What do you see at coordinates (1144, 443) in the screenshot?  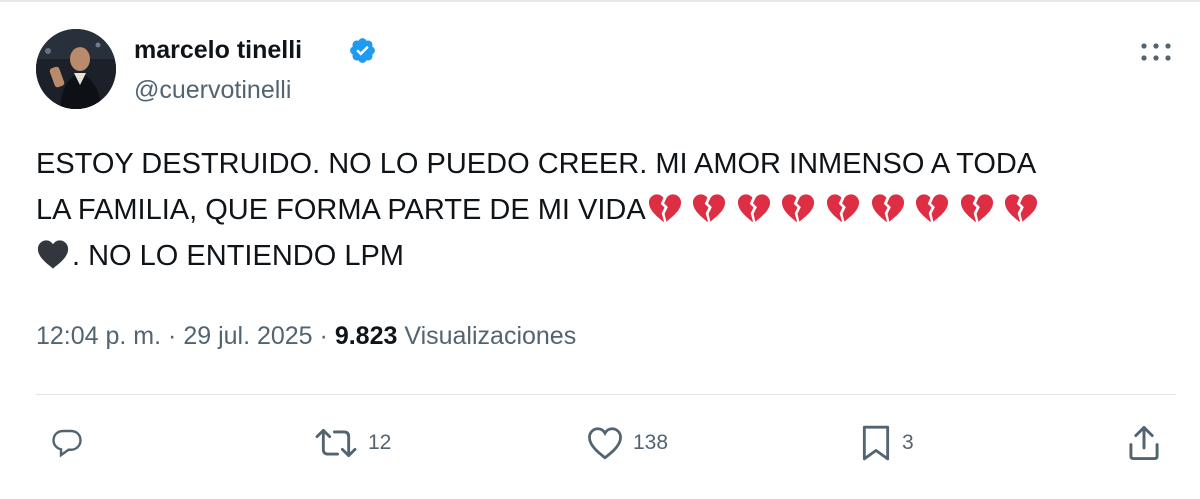 I see `share-icon` at bounding box center [1144, 443].